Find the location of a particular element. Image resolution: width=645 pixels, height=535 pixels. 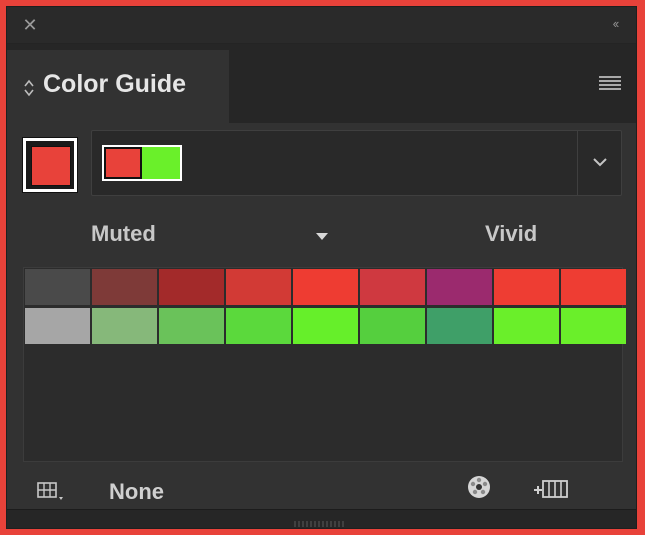

vivid-label: Vivid is located at coordinates (511, 233).